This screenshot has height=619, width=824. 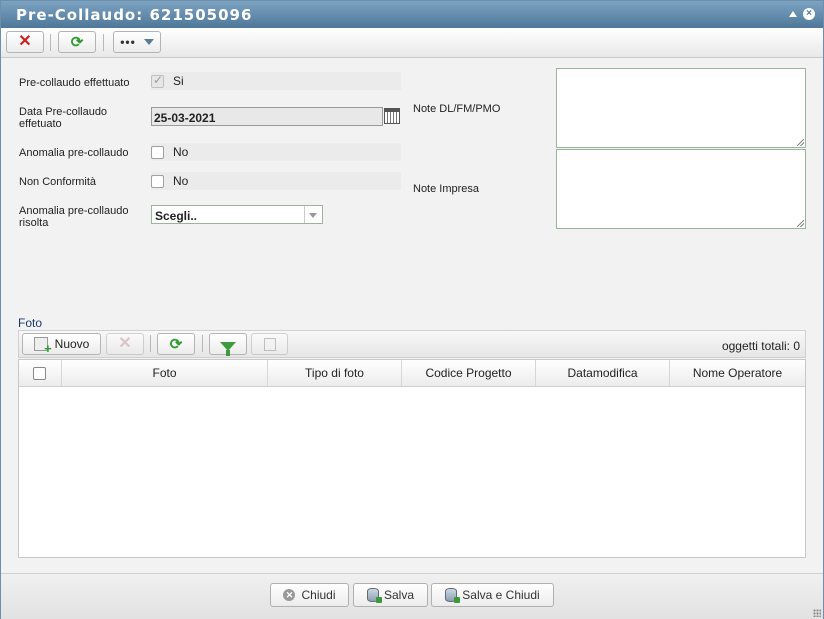 What do you see at coordinates (74, 153) in the screenshot?
I see `anomalia-pre-collaudo-label: Anomalia pre-collaudo` at bounding box center [74, 153].